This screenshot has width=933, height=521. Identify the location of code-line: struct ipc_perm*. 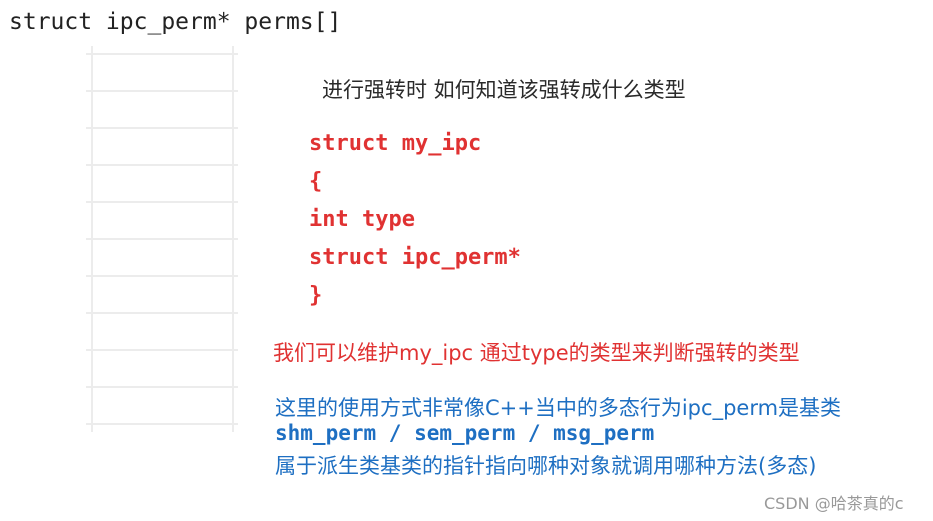
(415, 257).